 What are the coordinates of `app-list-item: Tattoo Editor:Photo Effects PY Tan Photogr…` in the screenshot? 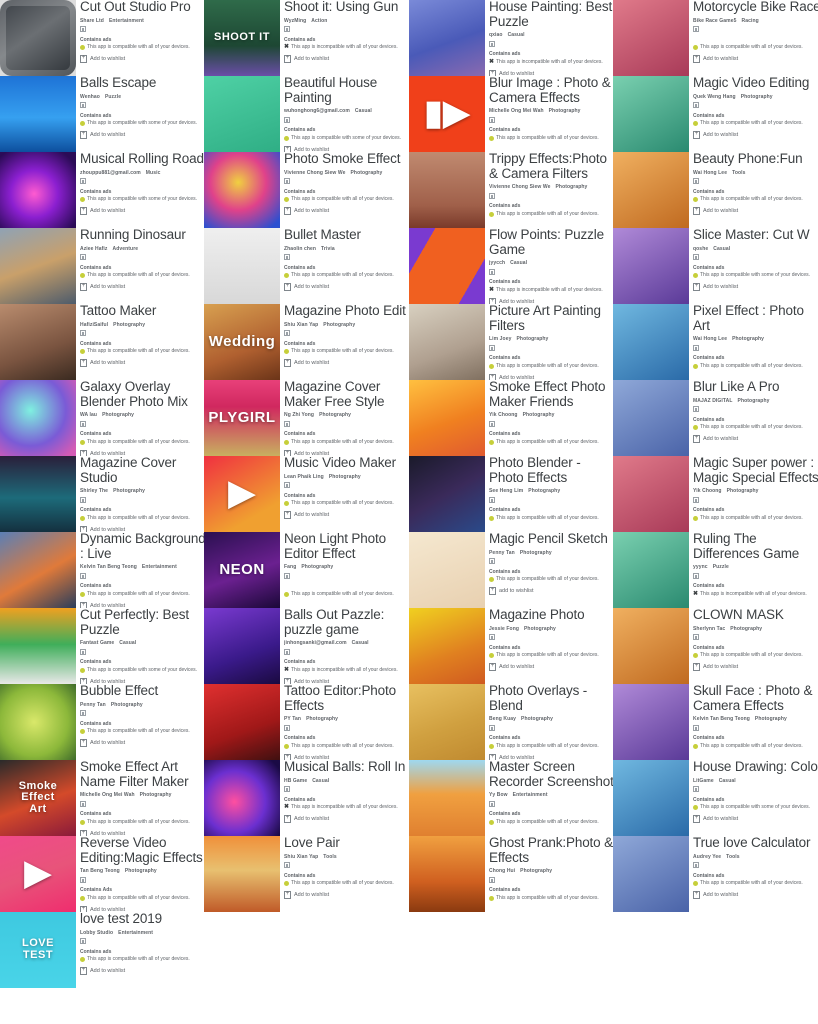 It's located at (306, 722).